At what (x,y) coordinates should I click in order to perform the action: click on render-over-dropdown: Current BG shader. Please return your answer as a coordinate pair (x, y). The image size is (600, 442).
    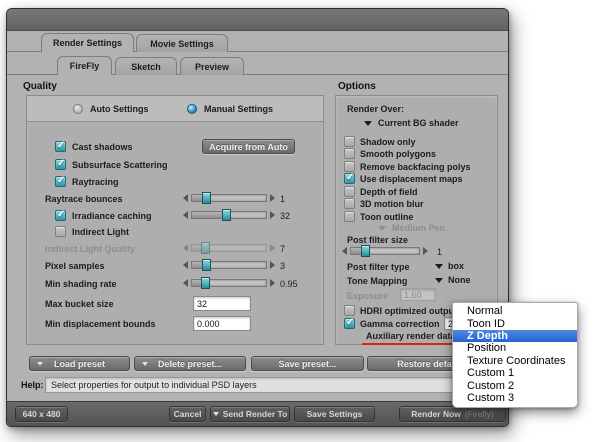
    Looking at the image, I should click on (411, 123).